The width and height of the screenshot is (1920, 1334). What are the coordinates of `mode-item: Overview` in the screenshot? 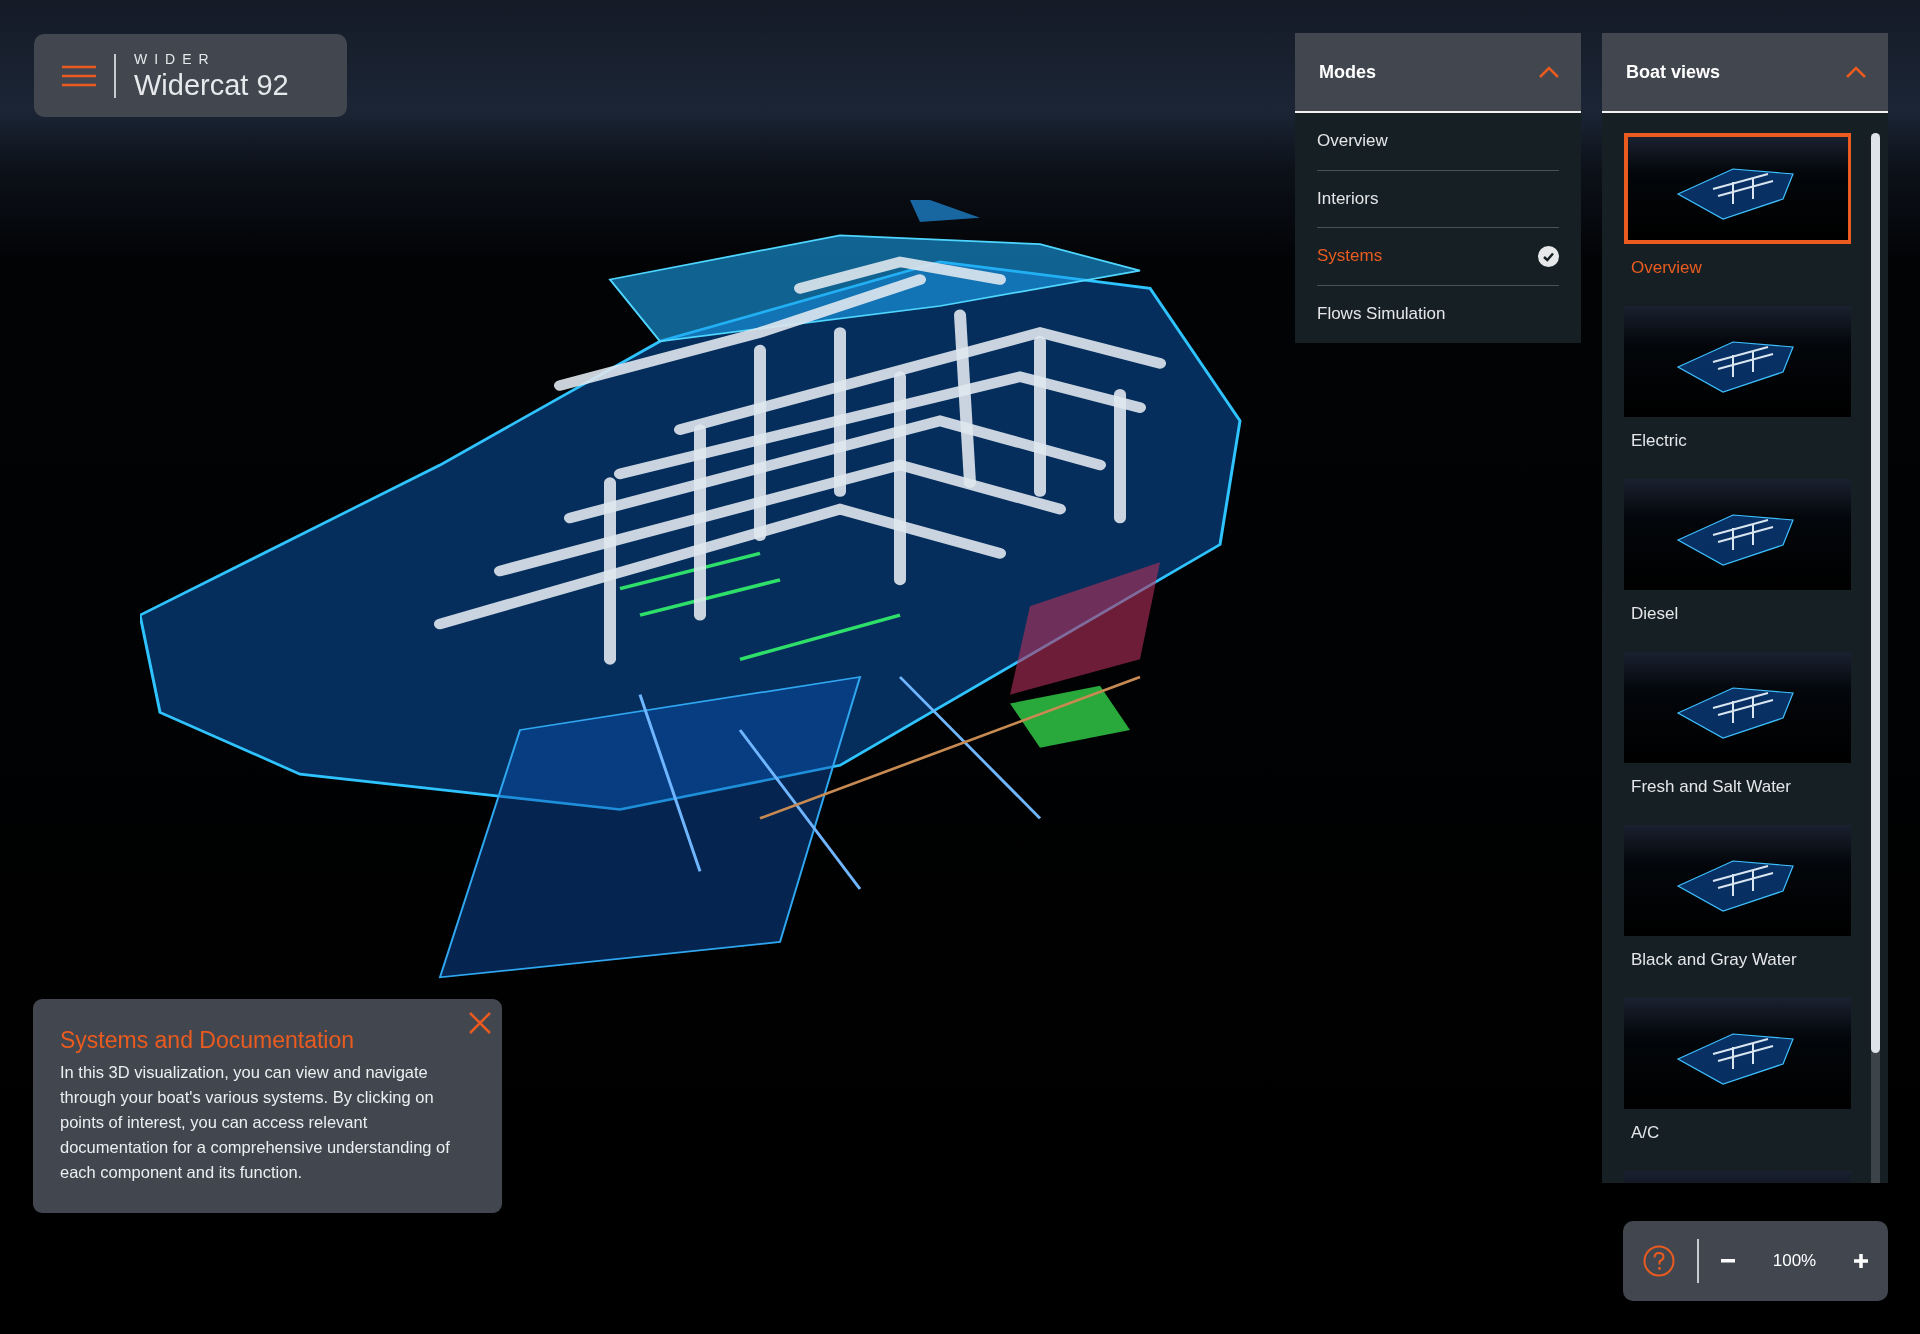 It's located at (1438, 142).